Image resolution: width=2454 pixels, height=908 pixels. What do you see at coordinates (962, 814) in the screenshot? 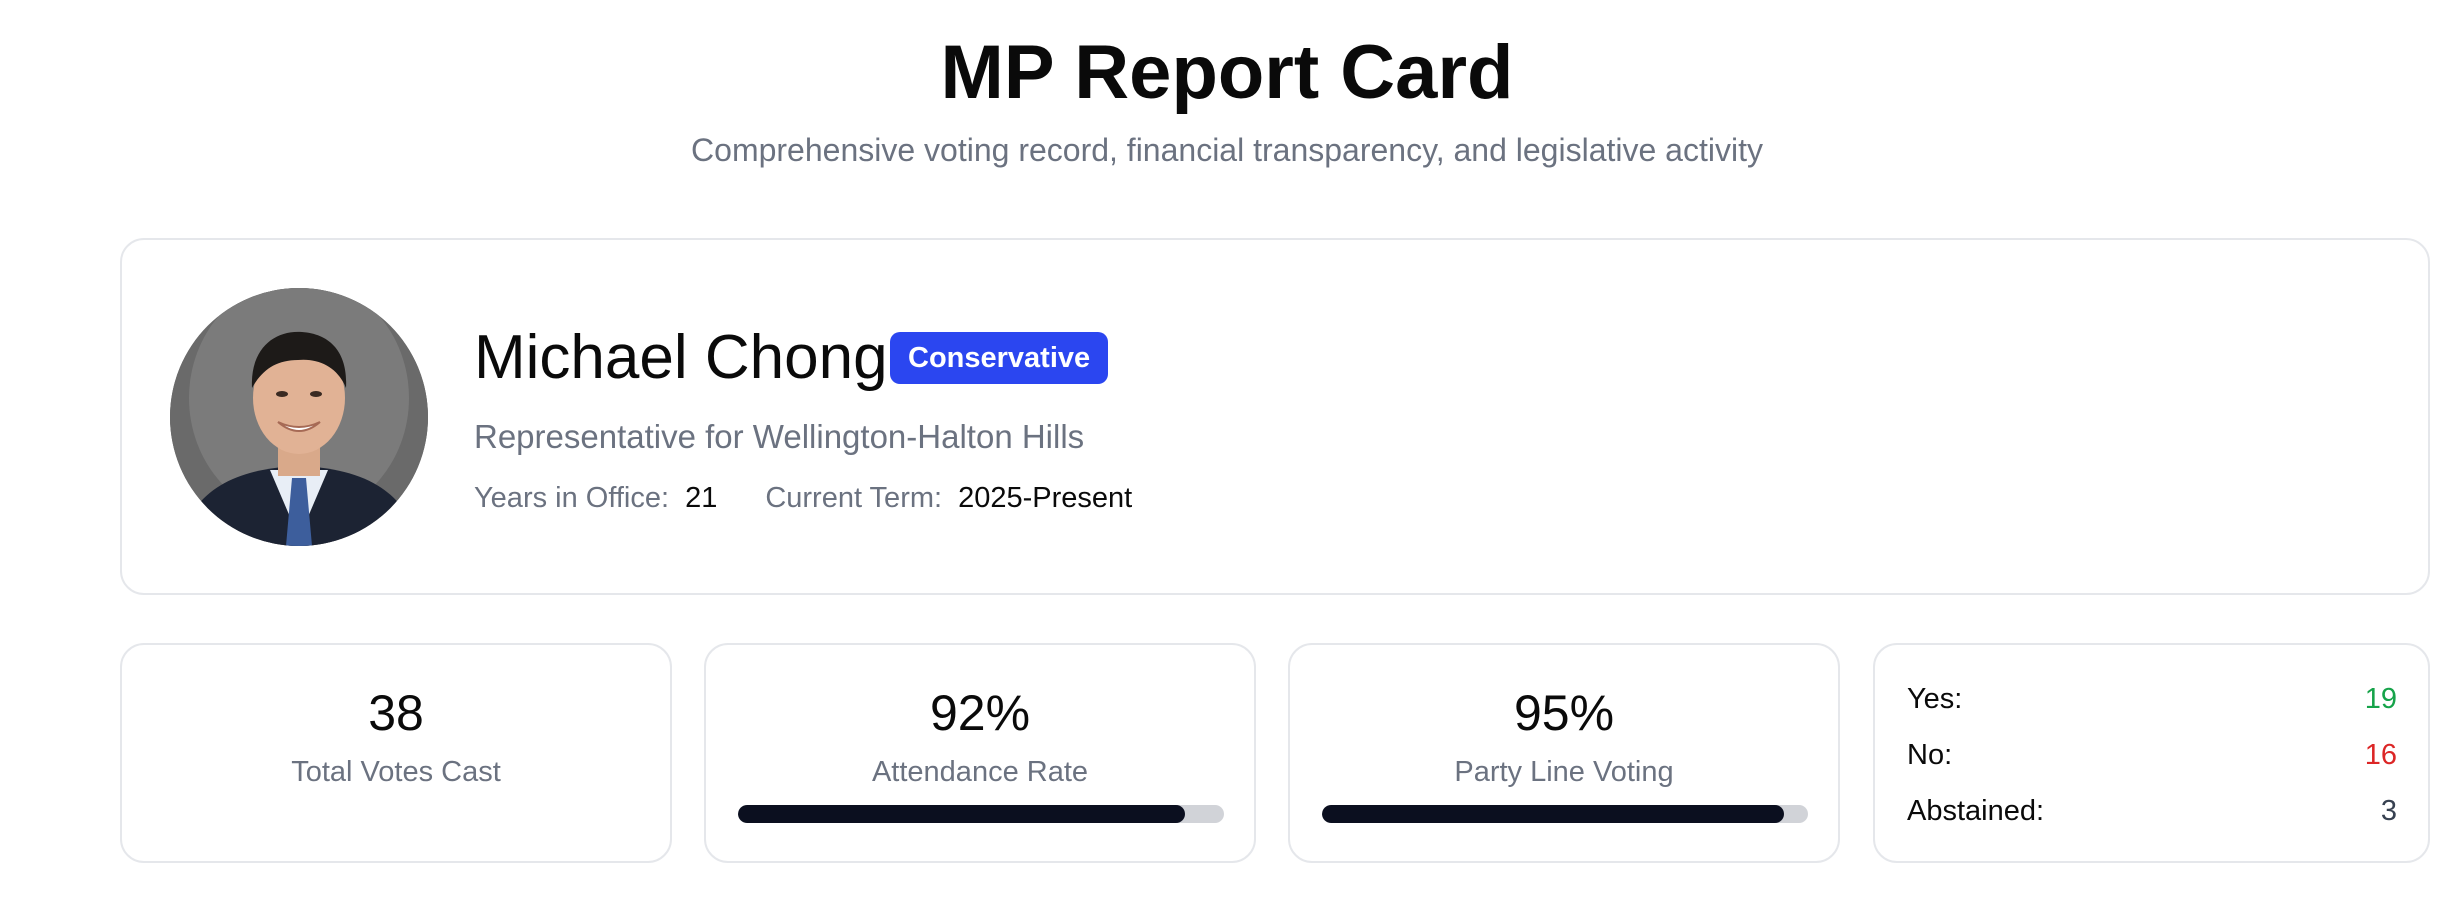
I see `attendance-progress-fill` at bounding box center [962, 814].